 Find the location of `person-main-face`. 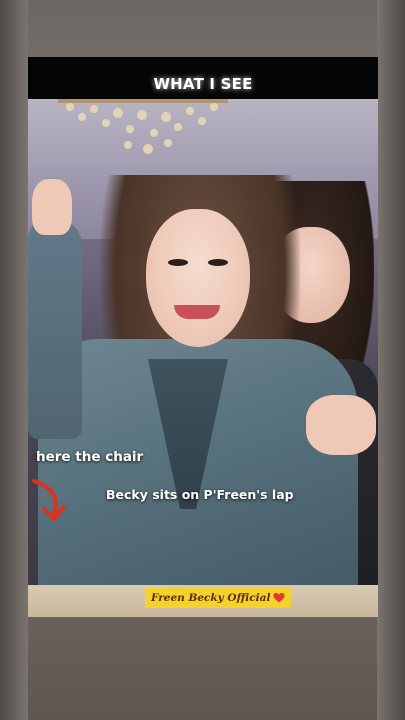

person-main-face is located at coordinates (198, 278).